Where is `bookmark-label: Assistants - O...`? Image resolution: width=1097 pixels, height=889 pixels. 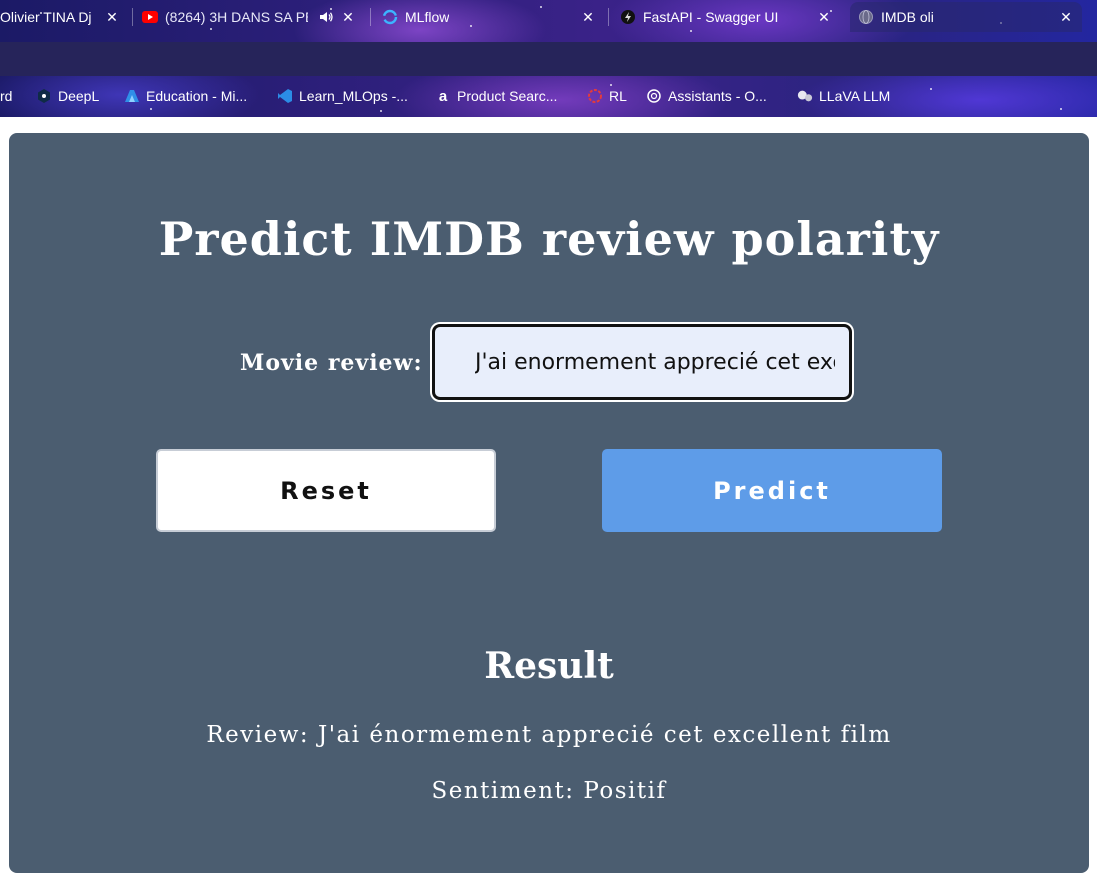 bookmark-label: Assistants - O... is located at coordinates (717, 96).